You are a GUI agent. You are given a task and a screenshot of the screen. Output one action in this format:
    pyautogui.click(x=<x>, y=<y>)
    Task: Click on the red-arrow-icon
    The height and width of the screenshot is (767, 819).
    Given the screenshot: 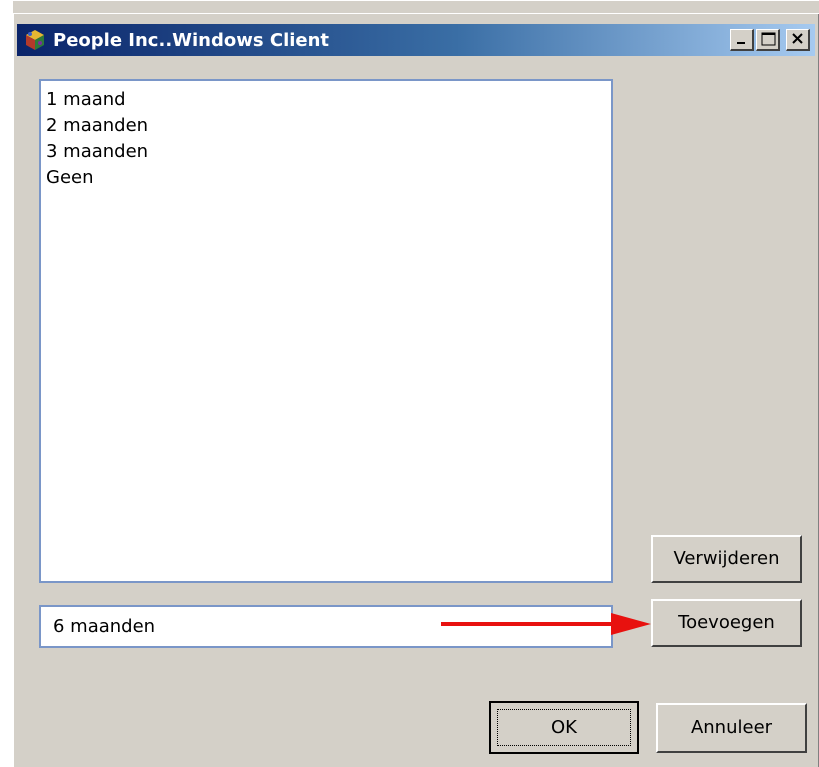 What is the action you would take?
    pyautogui.click(x=546, y=624)
    